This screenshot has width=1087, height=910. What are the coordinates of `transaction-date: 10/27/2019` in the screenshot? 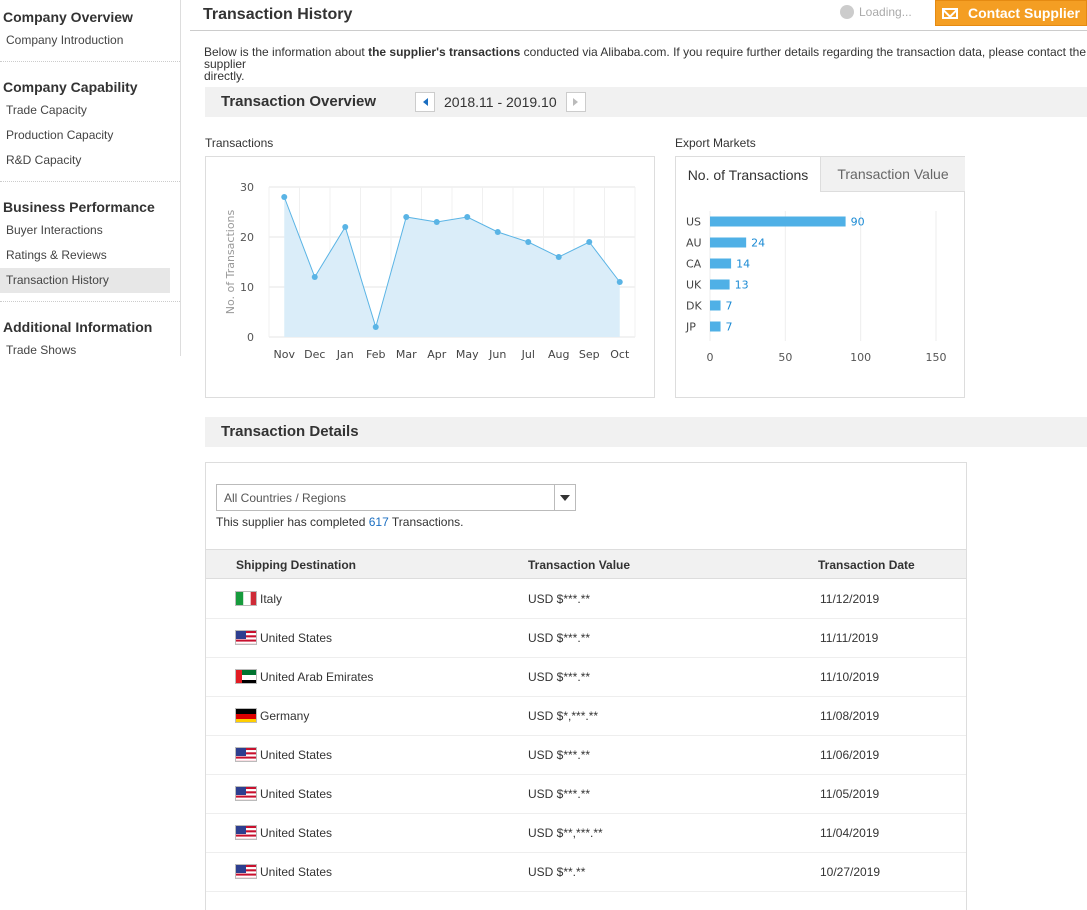 It's located at (850, 872).